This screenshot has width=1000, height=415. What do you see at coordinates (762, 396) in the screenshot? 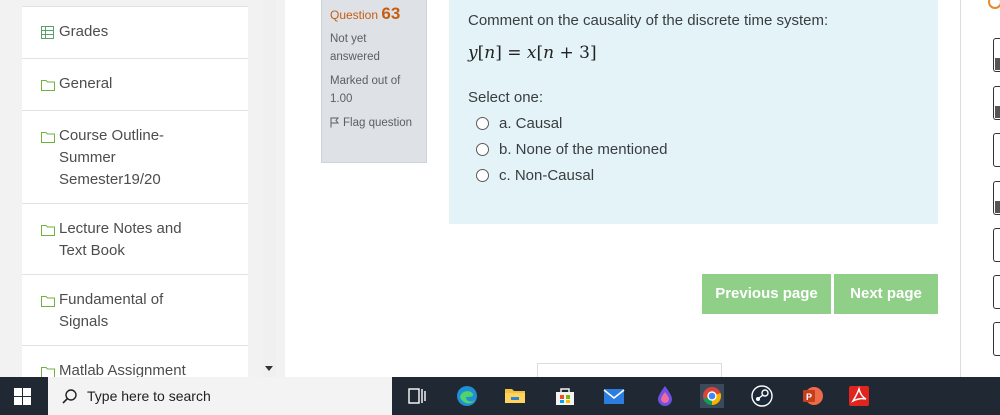
I see `steam-icon` at bounding box center [762, 396].